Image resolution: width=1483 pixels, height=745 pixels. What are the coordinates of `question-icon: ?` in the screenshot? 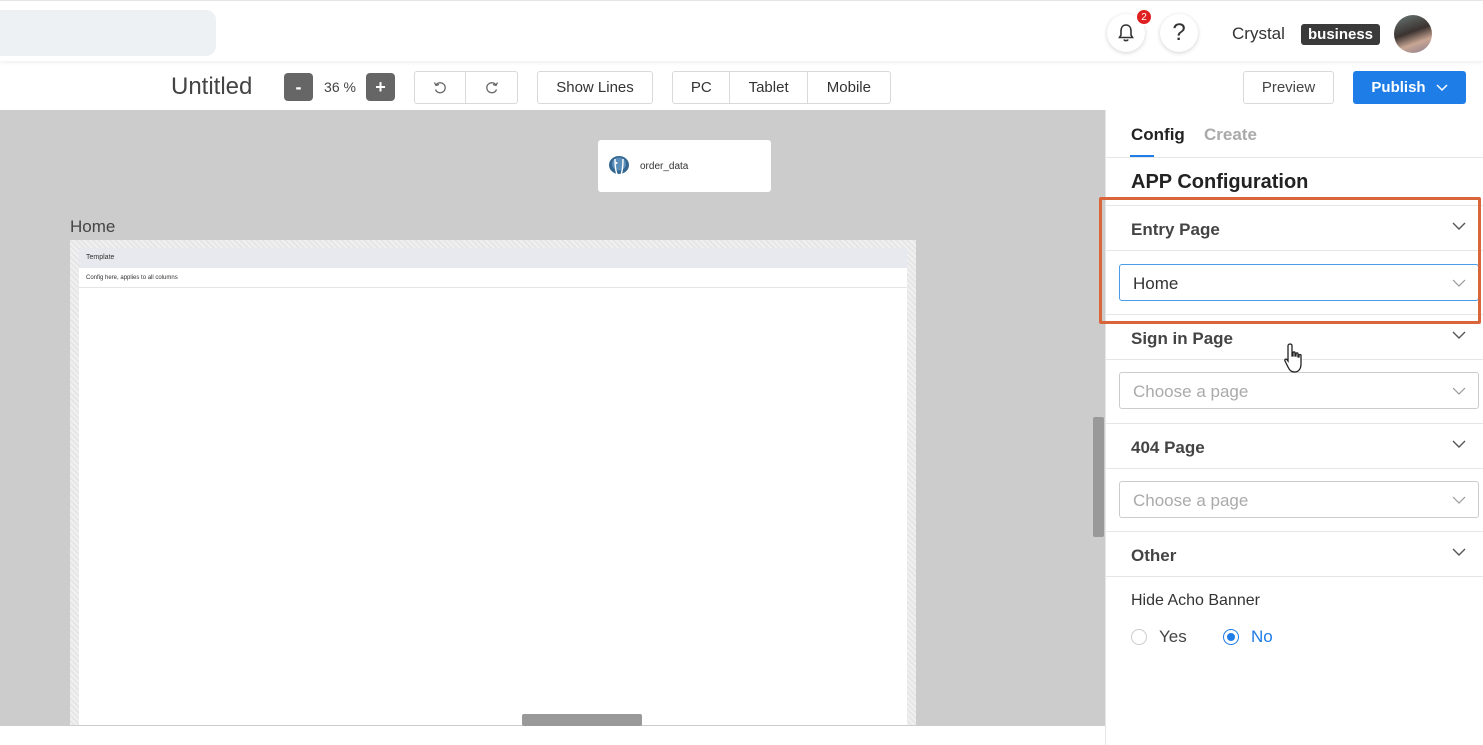 It's located at (1179, 32).